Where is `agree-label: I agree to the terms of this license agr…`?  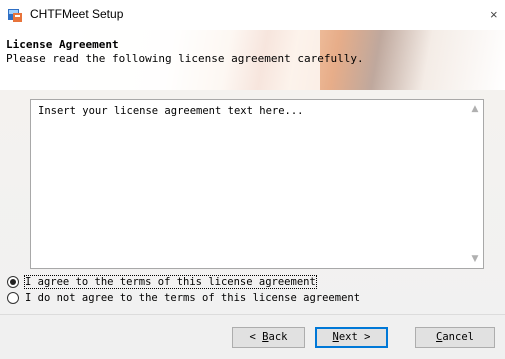 agree-label: I agree to the terms of this license agr… is located at coordinates (170, 282).